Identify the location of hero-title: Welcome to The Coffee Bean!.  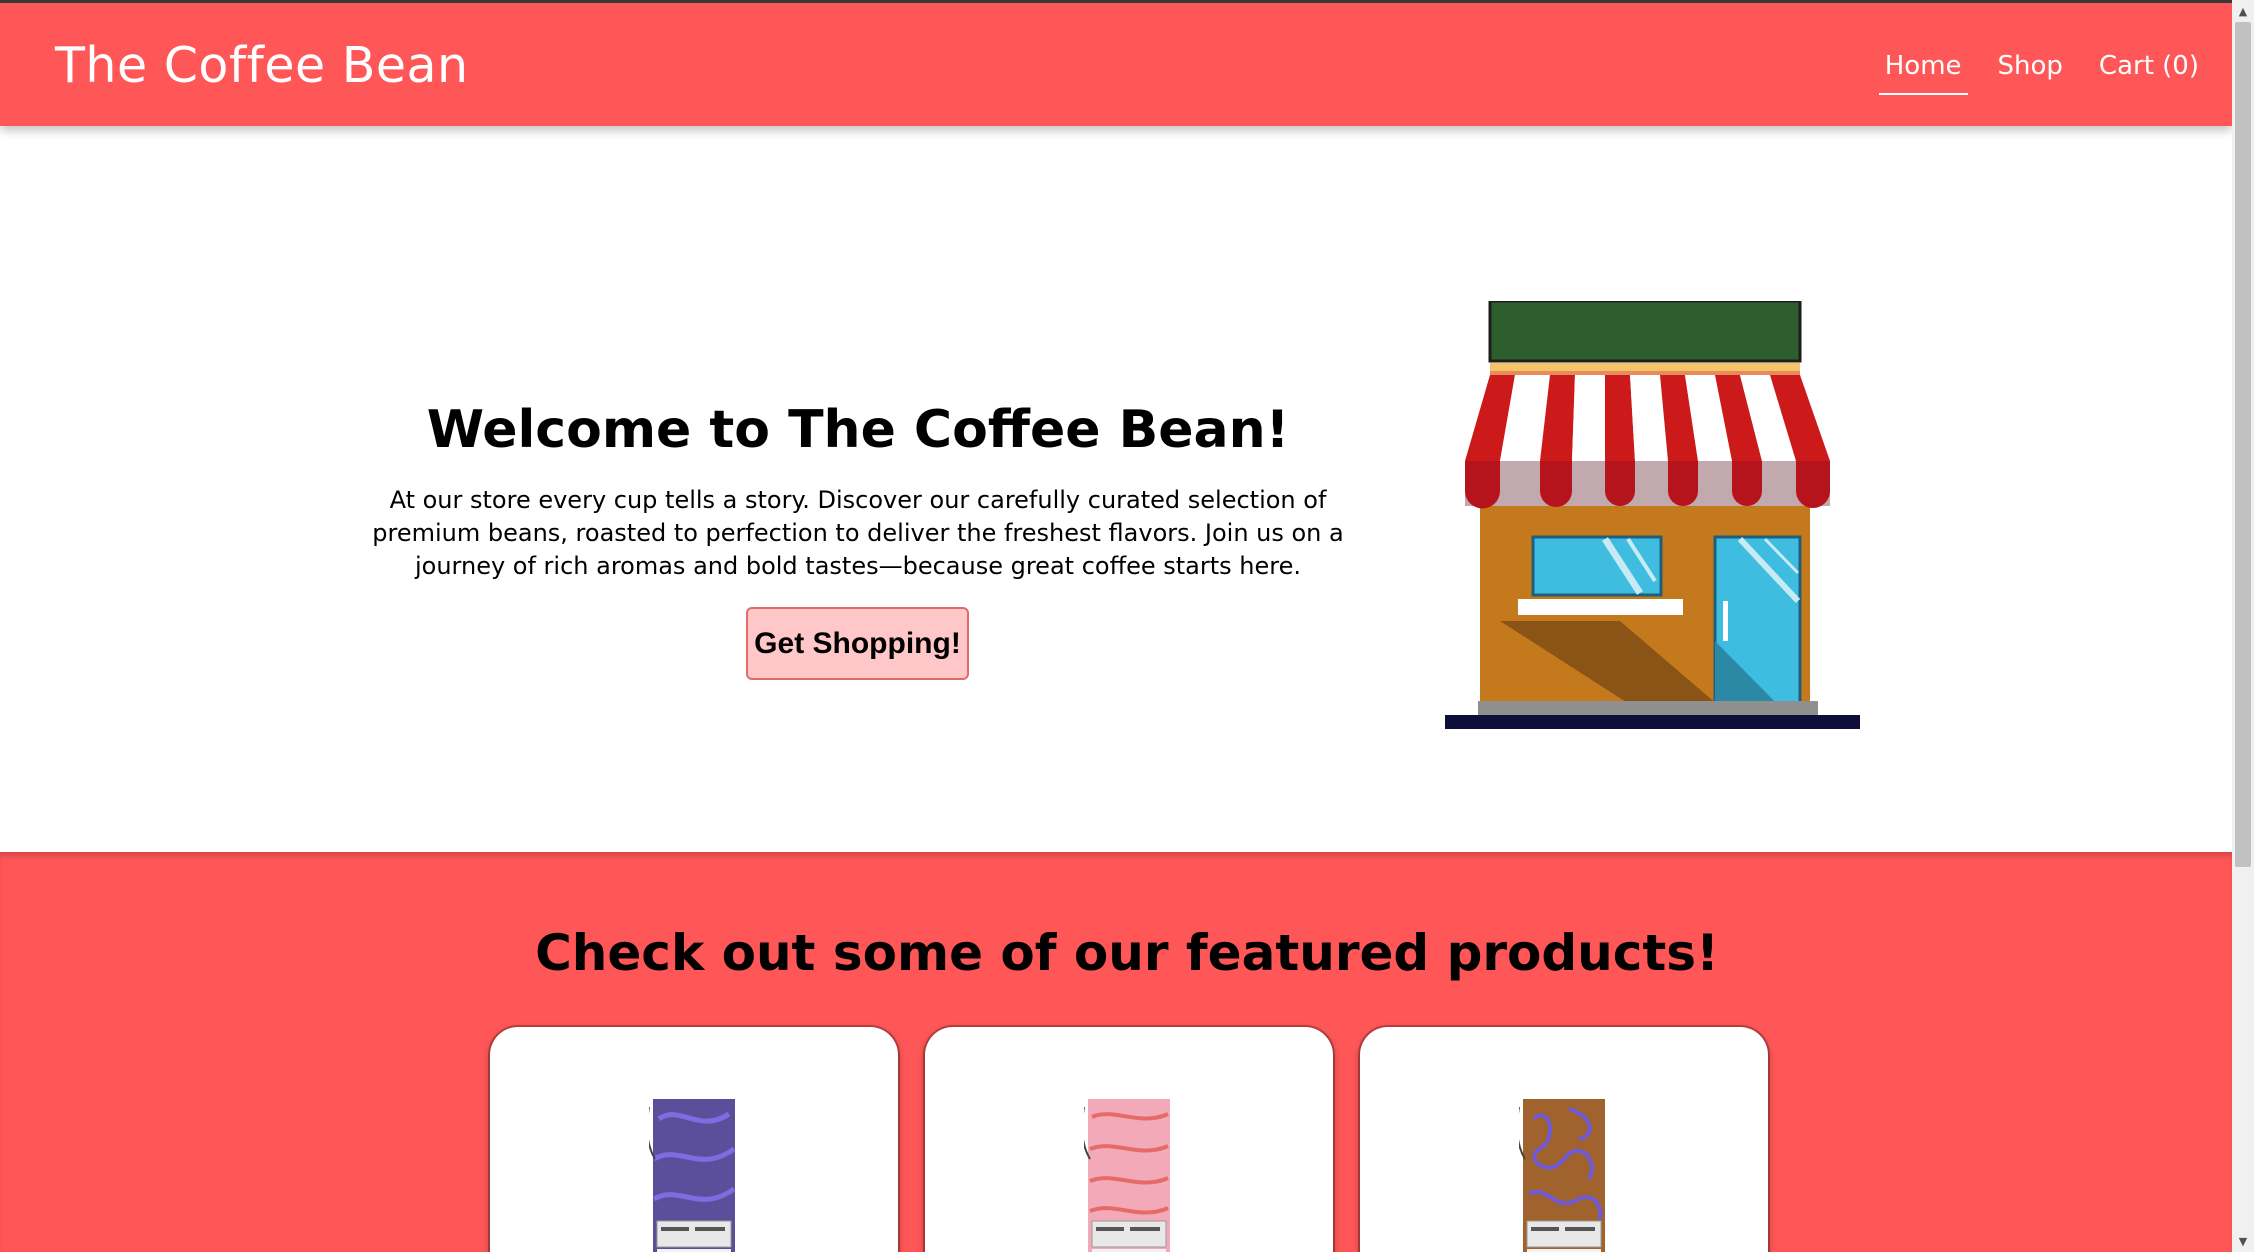
(858, 430).